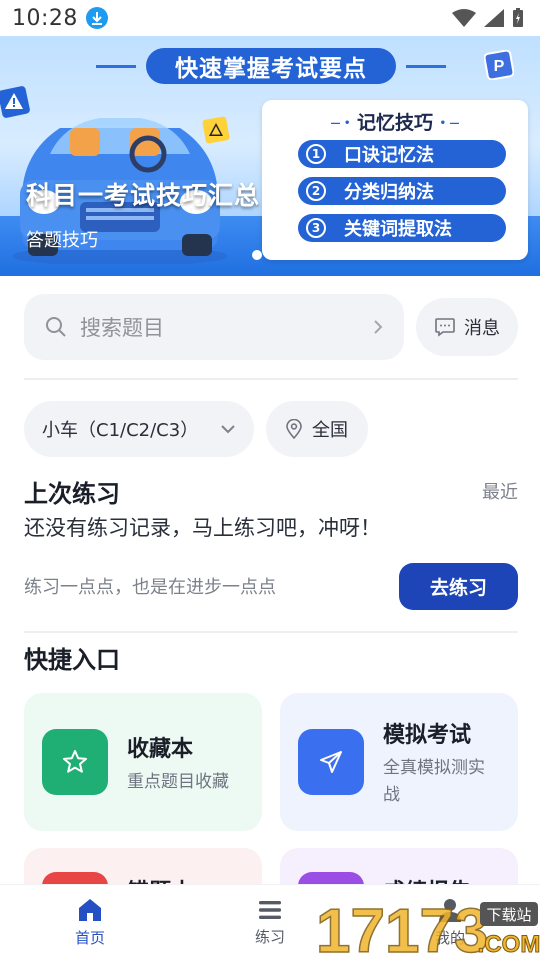  I want to click on region-value: 全国, so click(330, 430).